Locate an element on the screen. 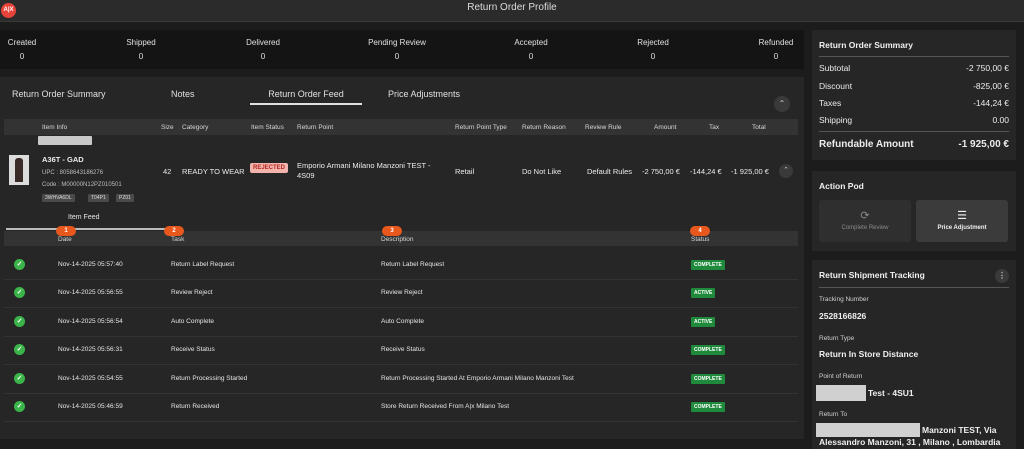  feed-task: Return Label Request is located at coordinates (203, 264).